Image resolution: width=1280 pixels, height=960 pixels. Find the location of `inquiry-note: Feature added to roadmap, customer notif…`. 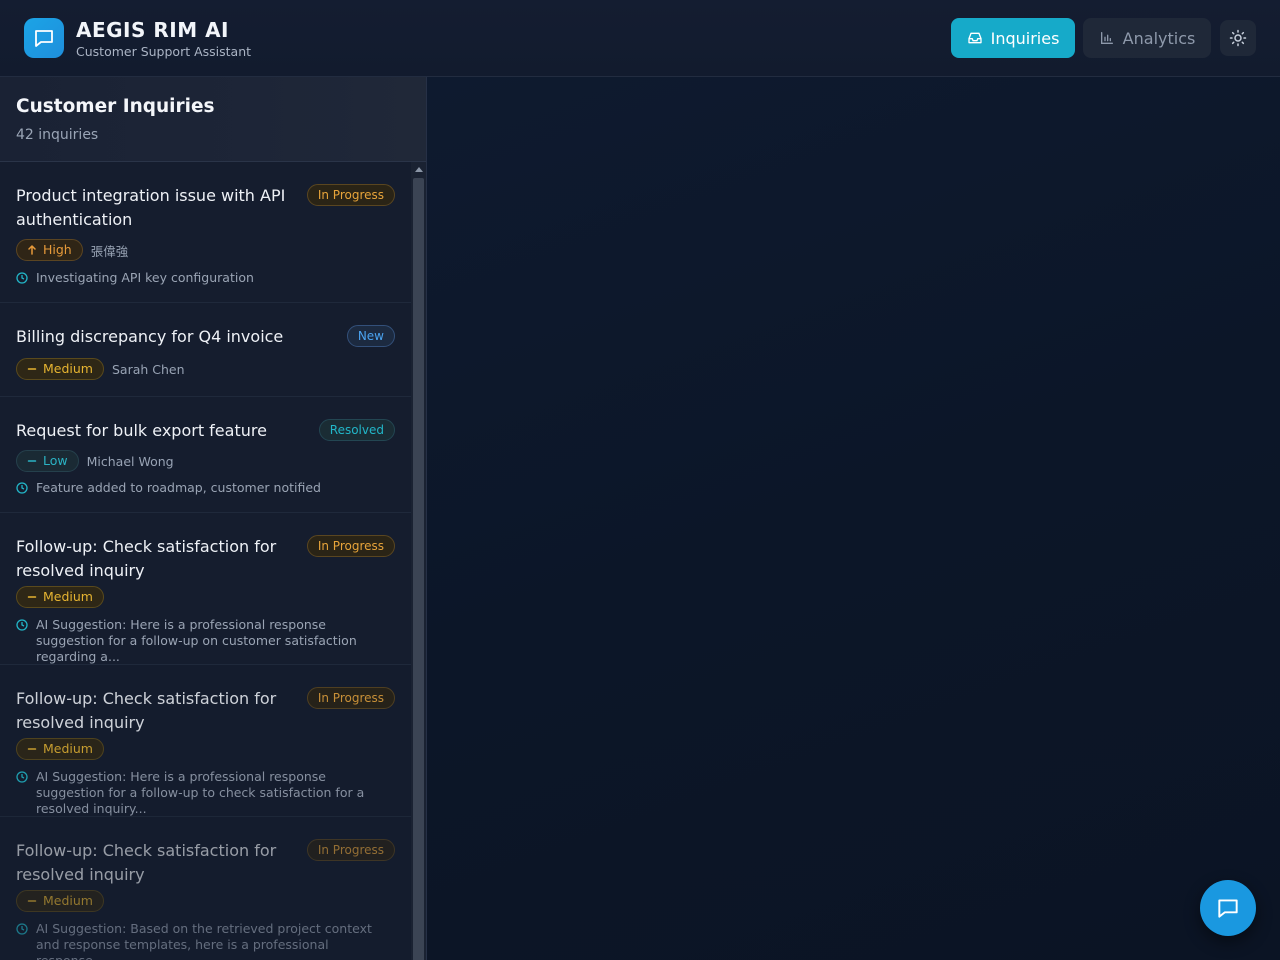

inquiry-note: Feature added to roadmap, customer notif… is located at coordinates (206, 488).